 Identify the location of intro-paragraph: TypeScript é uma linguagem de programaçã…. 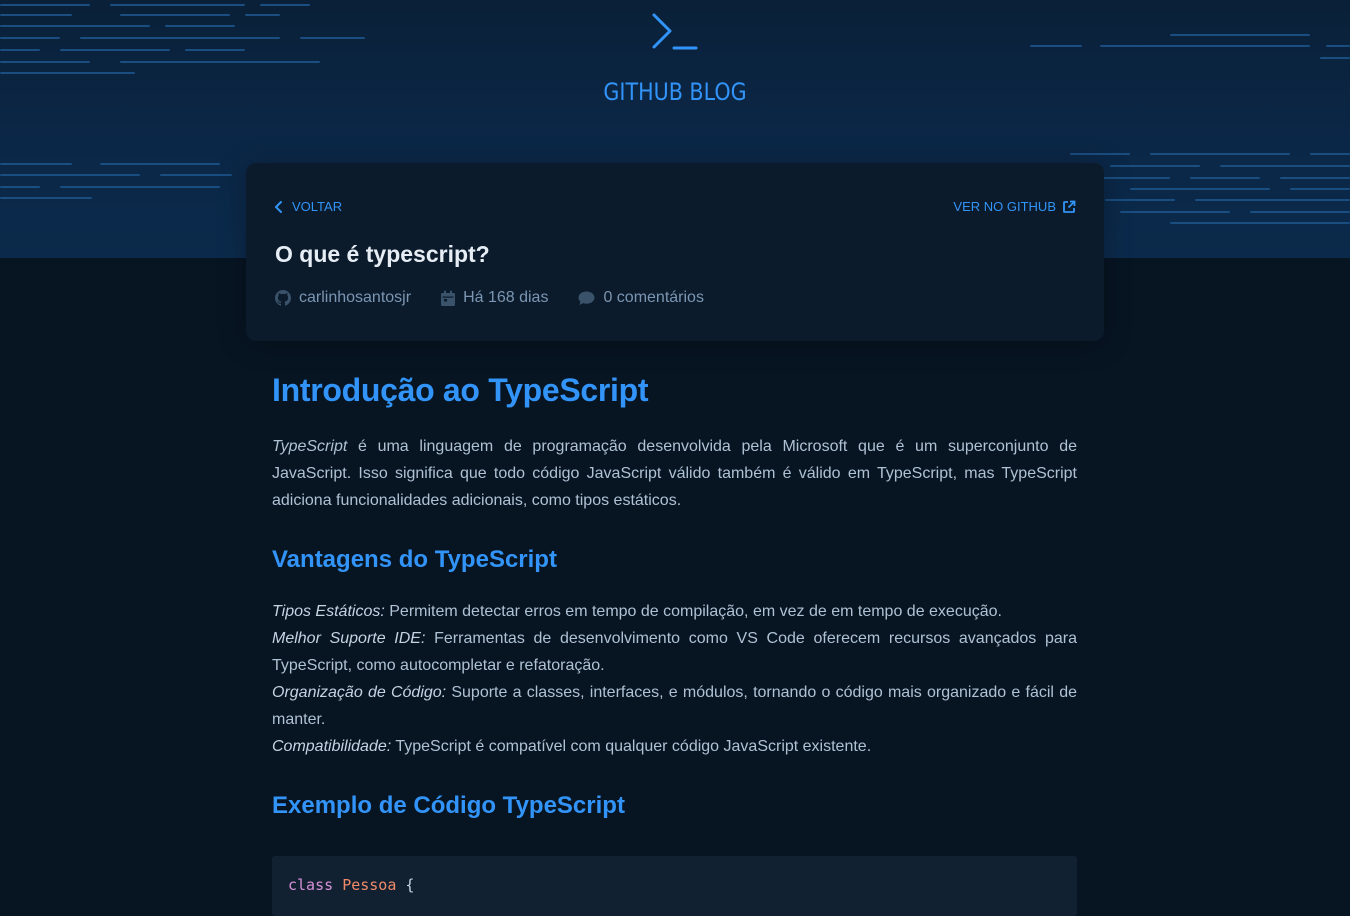
(674, 473).